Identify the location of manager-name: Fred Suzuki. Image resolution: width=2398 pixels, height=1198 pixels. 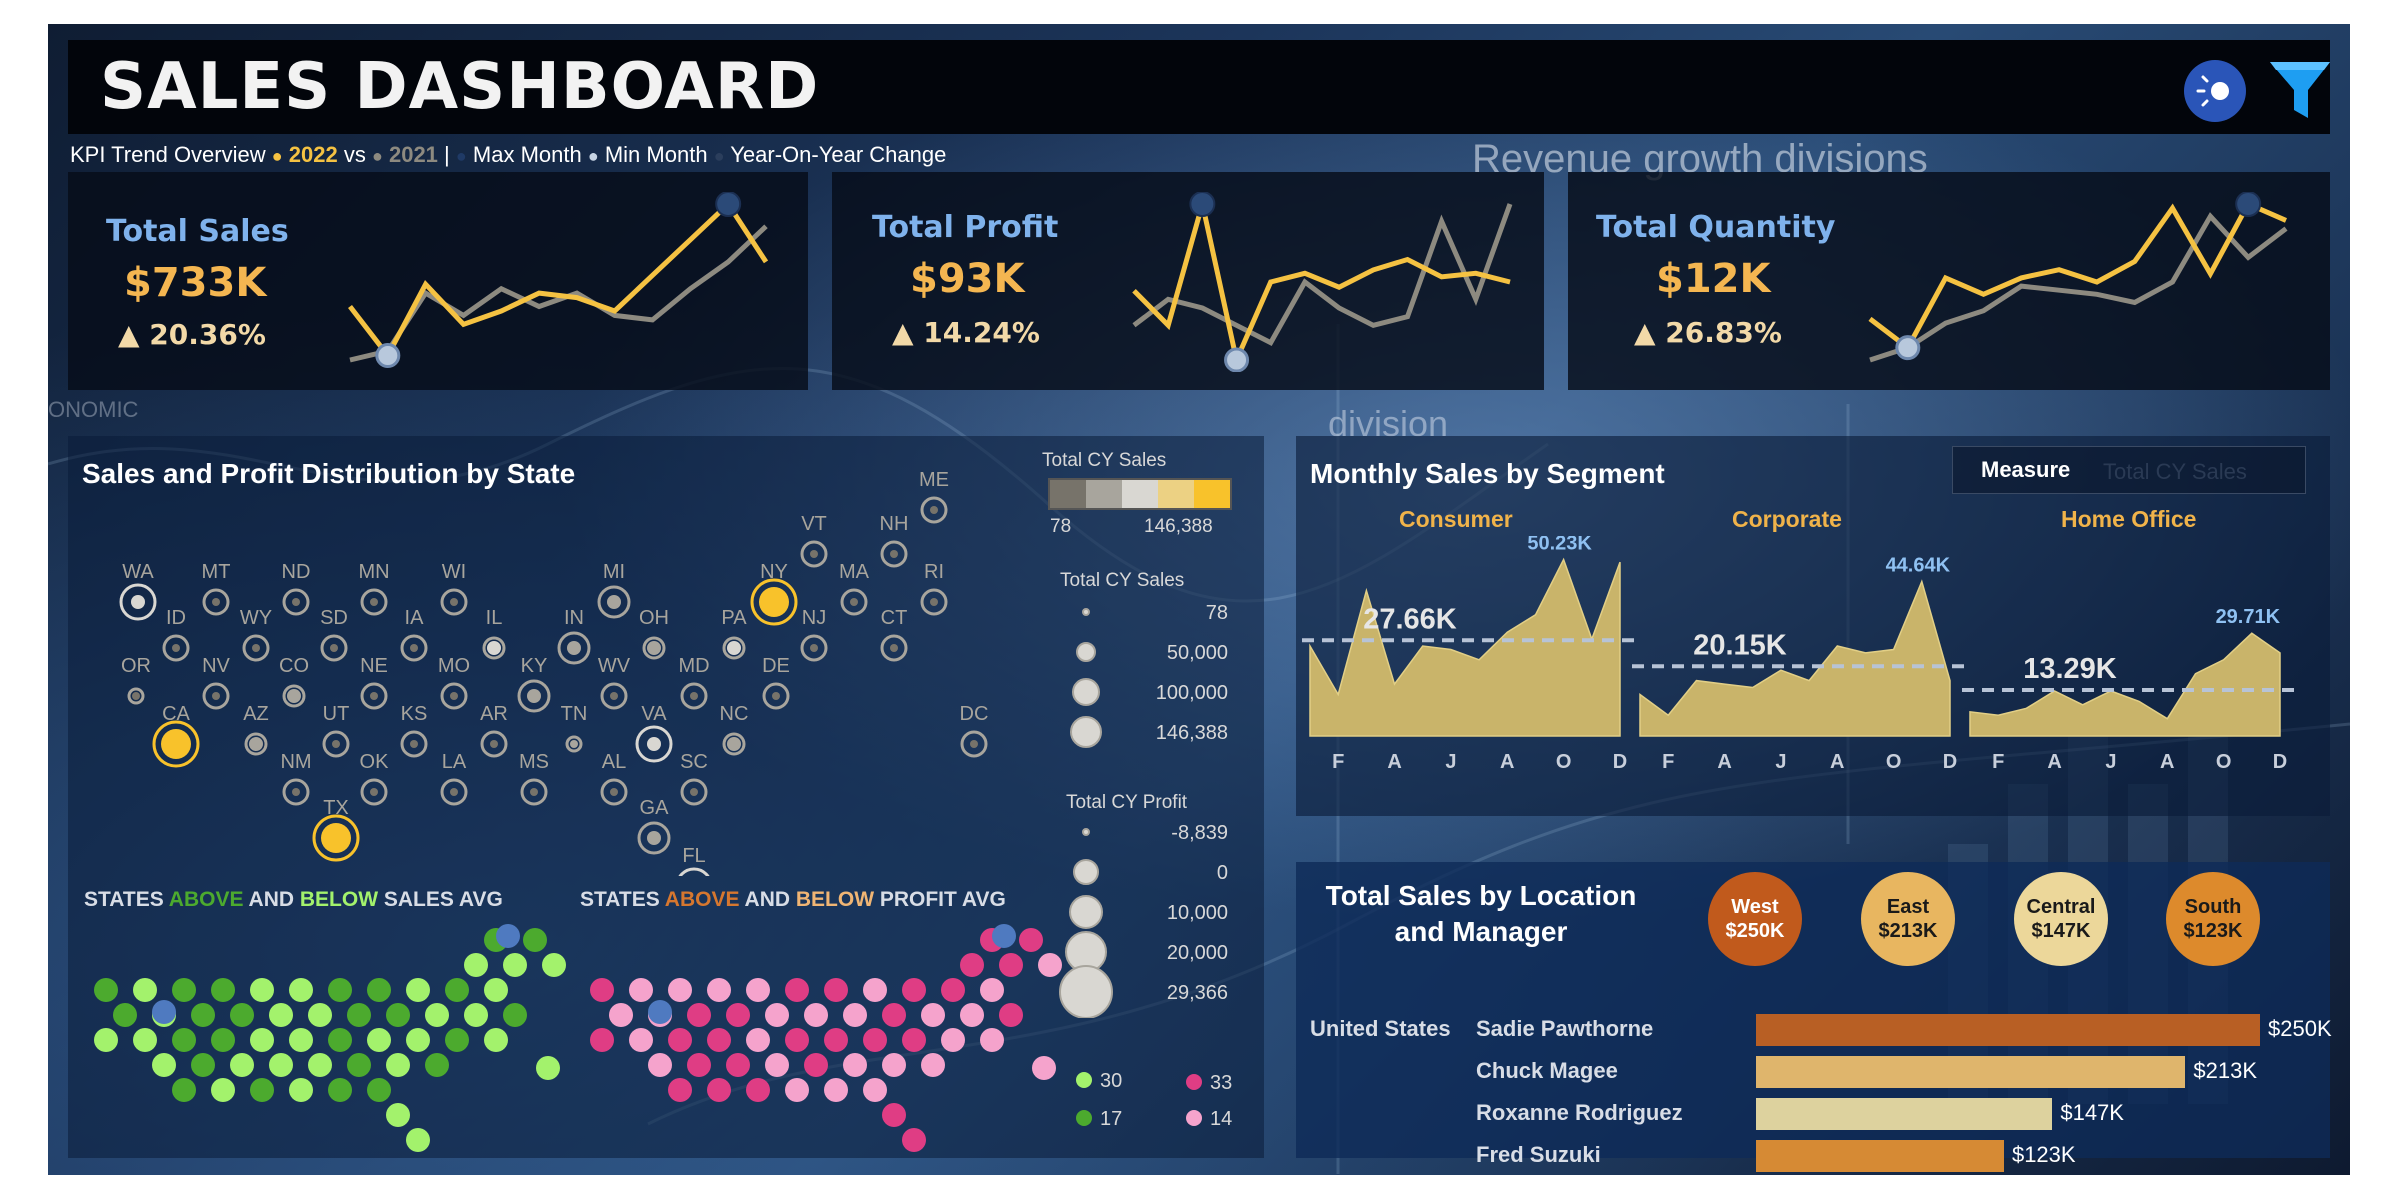
(1538, 1154).